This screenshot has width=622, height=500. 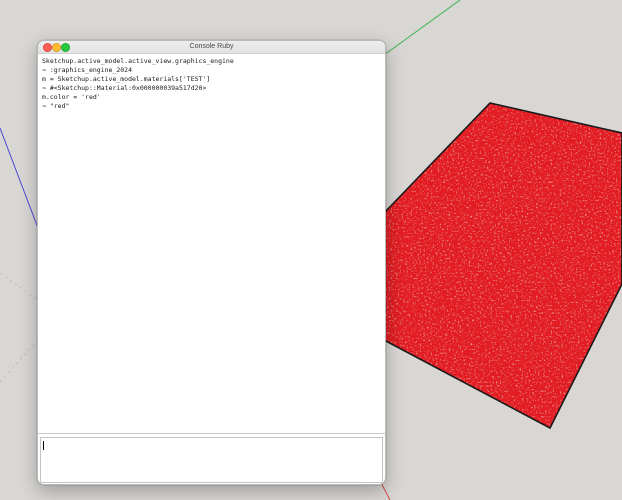 What do you see at coordinates (87, 70) in the screenshot?
I see `output-line: ⇒ :graphics_engine_2024` at bounding box center [87, 70].